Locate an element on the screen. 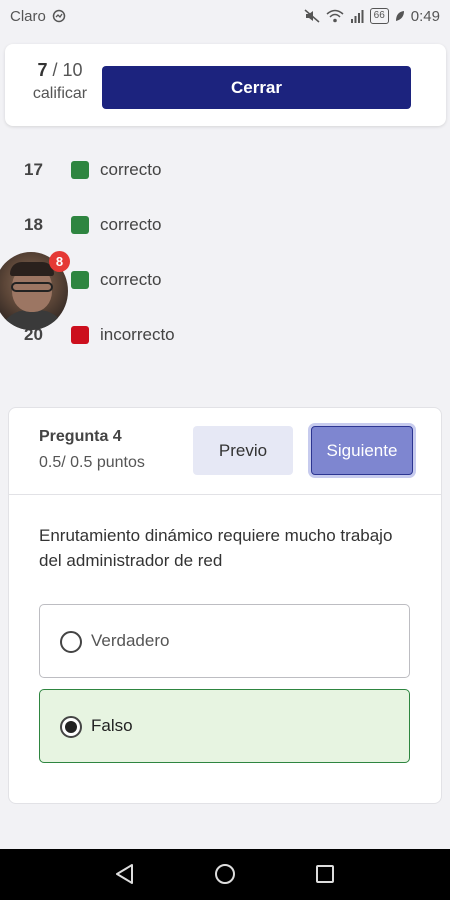  question-points: 0.5/ 0.5 puntos is located at coordinates (92, 462).